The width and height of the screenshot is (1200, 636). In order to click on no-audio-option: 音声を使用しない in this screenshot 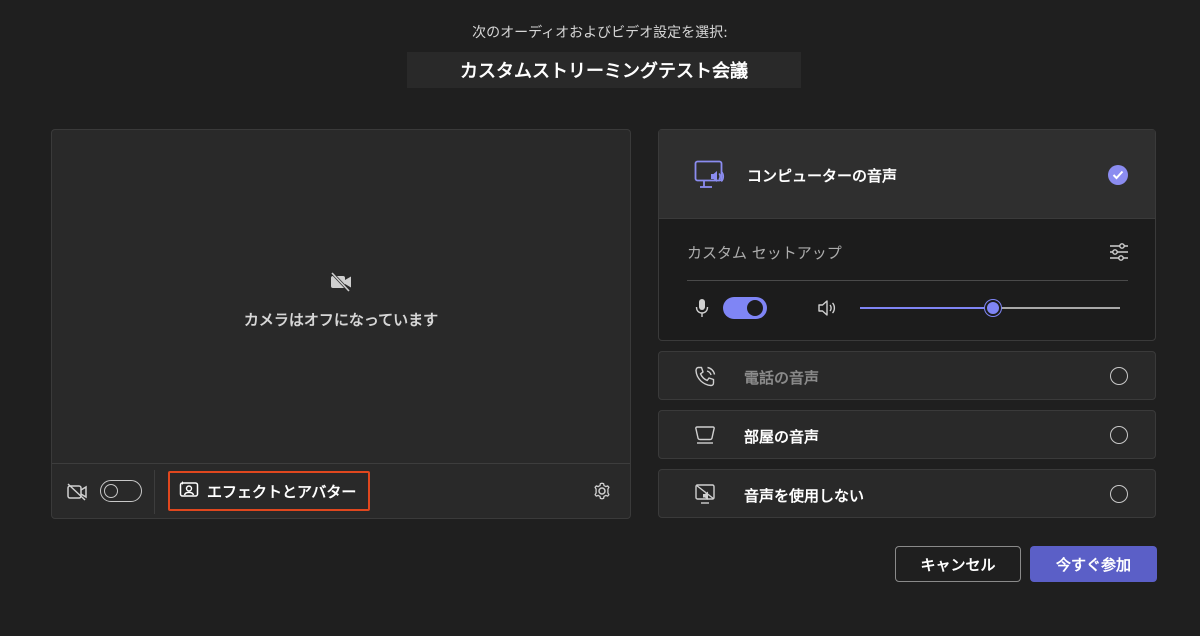, I will do `click(907, 493)`.